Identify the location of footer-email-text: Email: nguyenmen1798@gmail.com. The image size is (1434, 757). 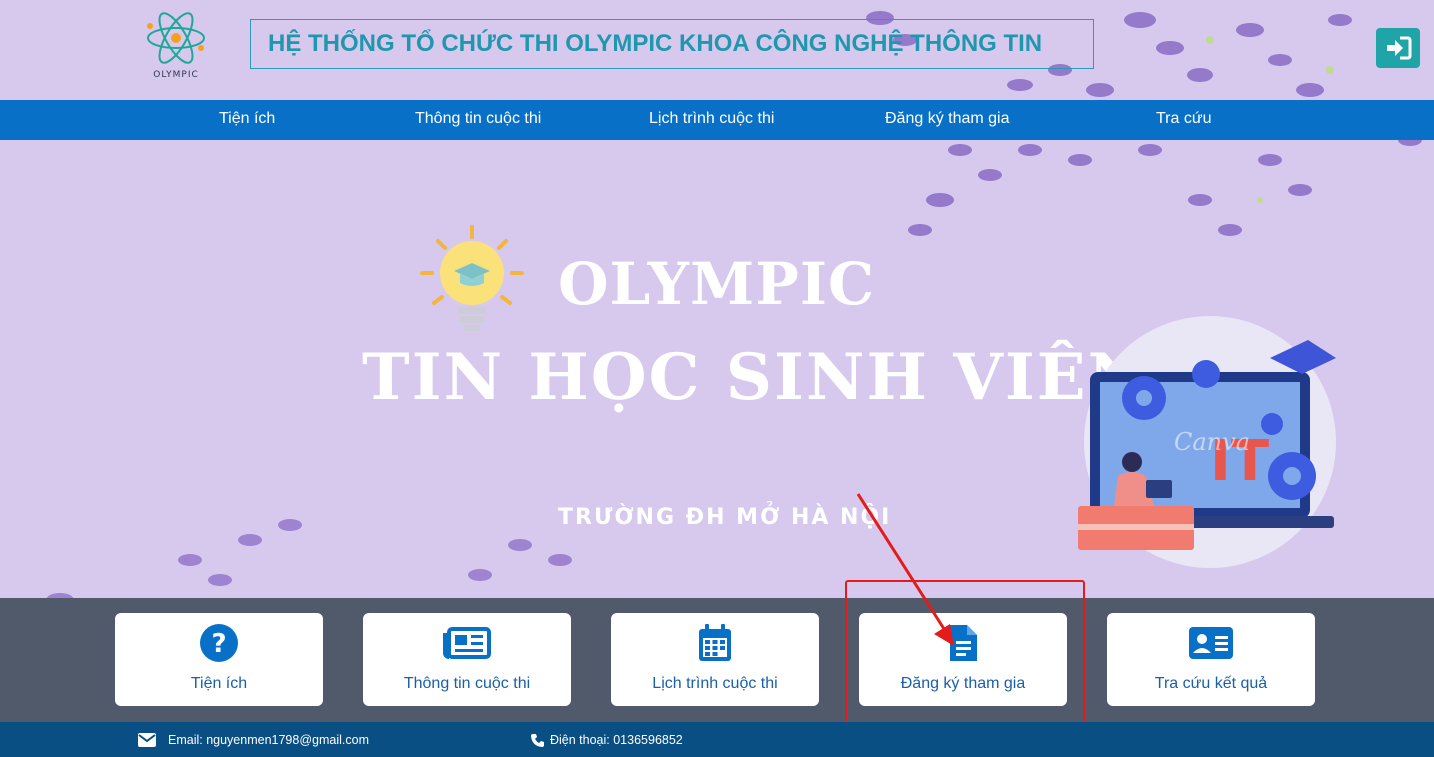
(268, 740).